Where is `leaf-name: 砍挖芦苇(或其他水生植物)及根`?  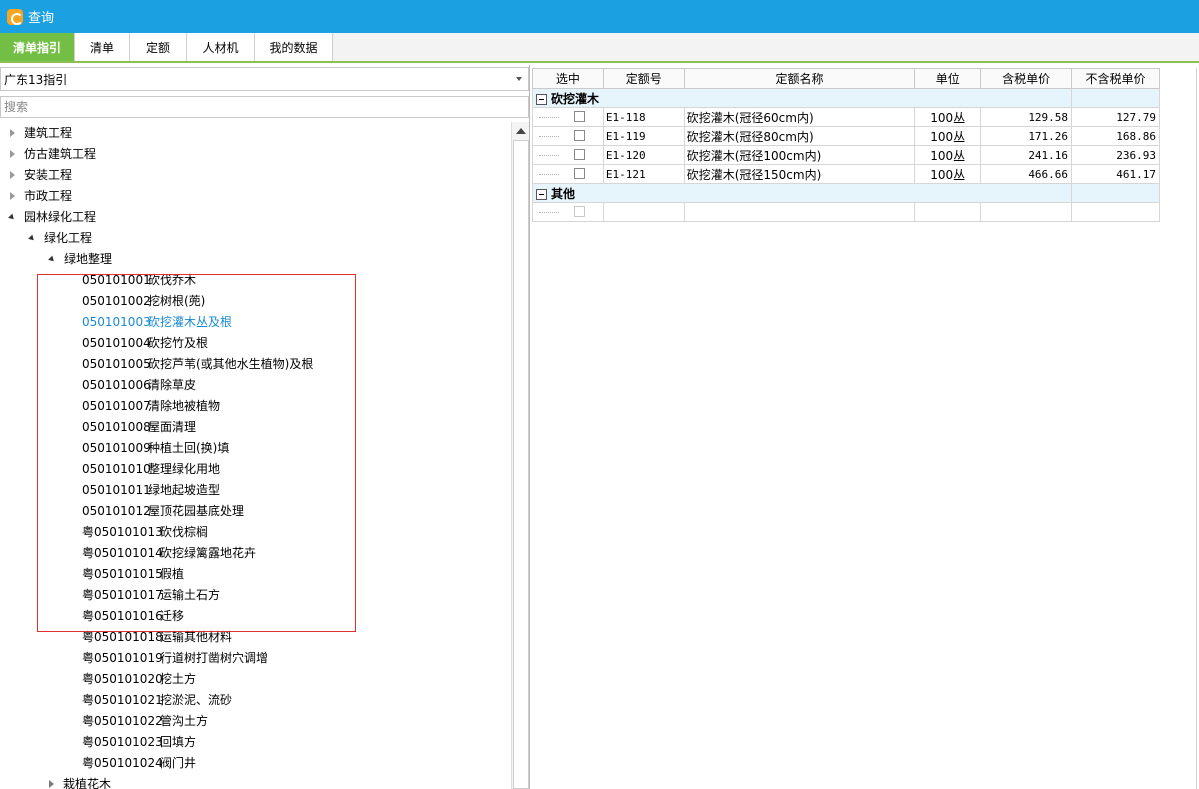
leaf-name: 砍挖芦苇(或其他水生植物)及根 is located at coordinates (231, 364).